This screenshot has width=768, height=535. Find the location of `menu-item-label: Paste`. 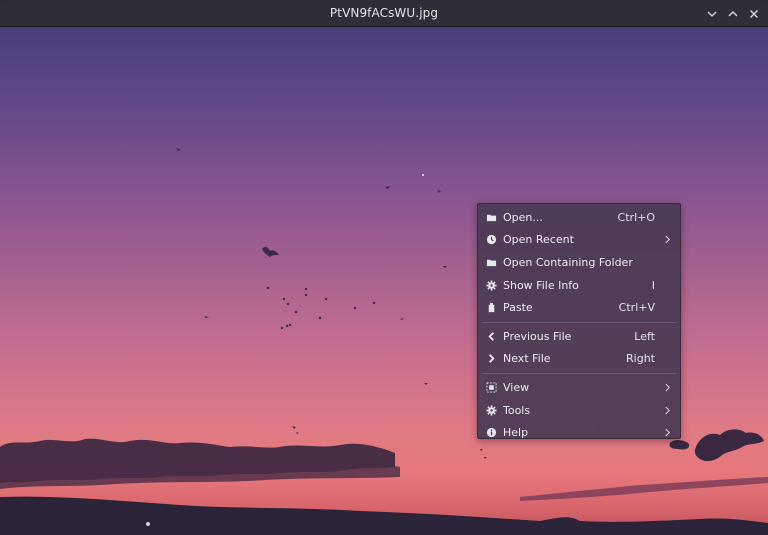

menu-item-label: Paste is located at coordinates (518, 308).